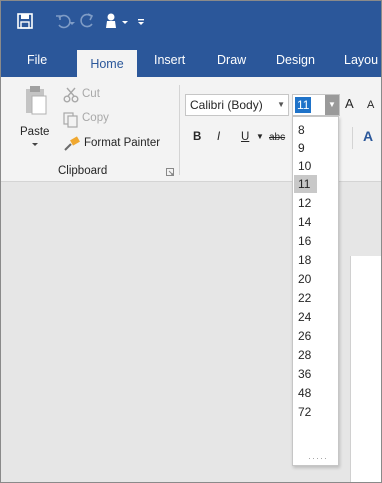 This screenshot has height=483, width=382. Describe the element at coordinates (365, 369) in the screenshot. I see `document-page` at that location.